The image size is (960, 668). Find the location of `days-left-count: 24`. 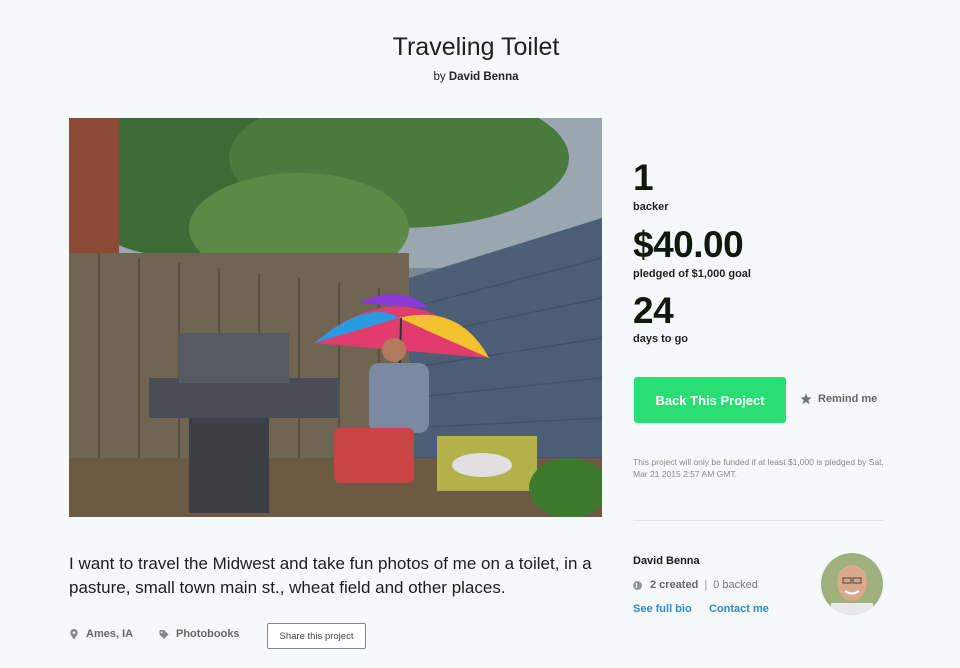

days-left-count: 24 is located at coordinates (653, 310).